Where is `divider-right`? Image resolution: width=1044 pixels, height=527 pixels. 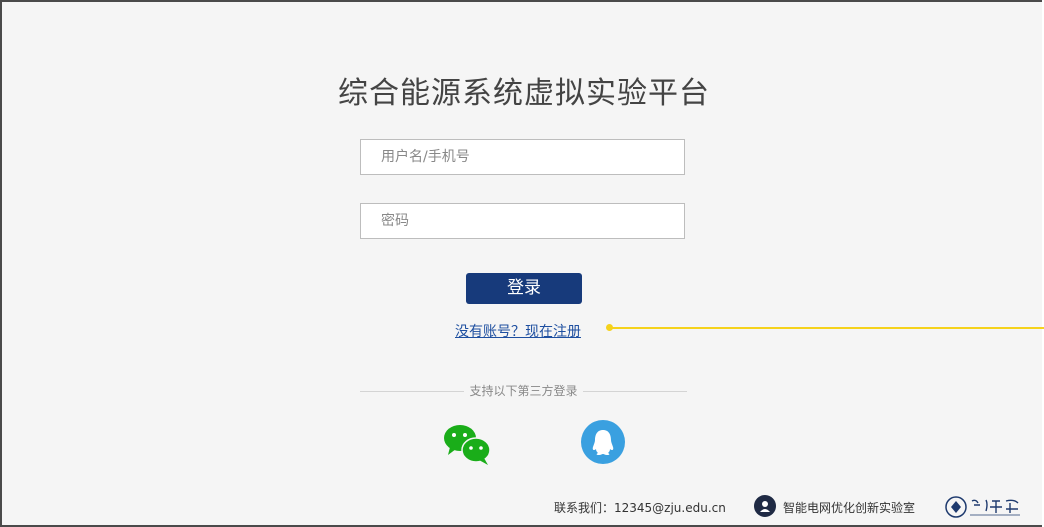
divider-right is located at coordinates (635, 391).